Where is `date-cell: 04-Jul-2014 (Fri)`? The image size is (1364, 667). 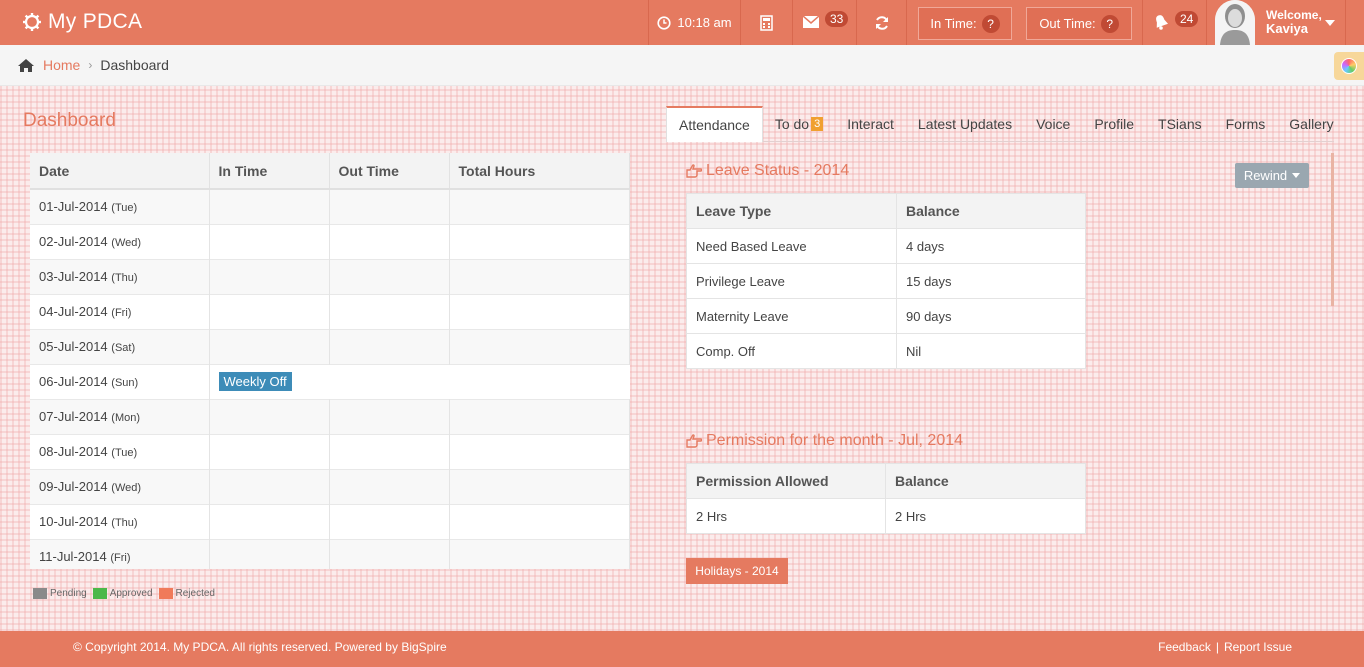
date-cell: 04-Jul-2014 (Fri) is located at coordinates (120, 311).